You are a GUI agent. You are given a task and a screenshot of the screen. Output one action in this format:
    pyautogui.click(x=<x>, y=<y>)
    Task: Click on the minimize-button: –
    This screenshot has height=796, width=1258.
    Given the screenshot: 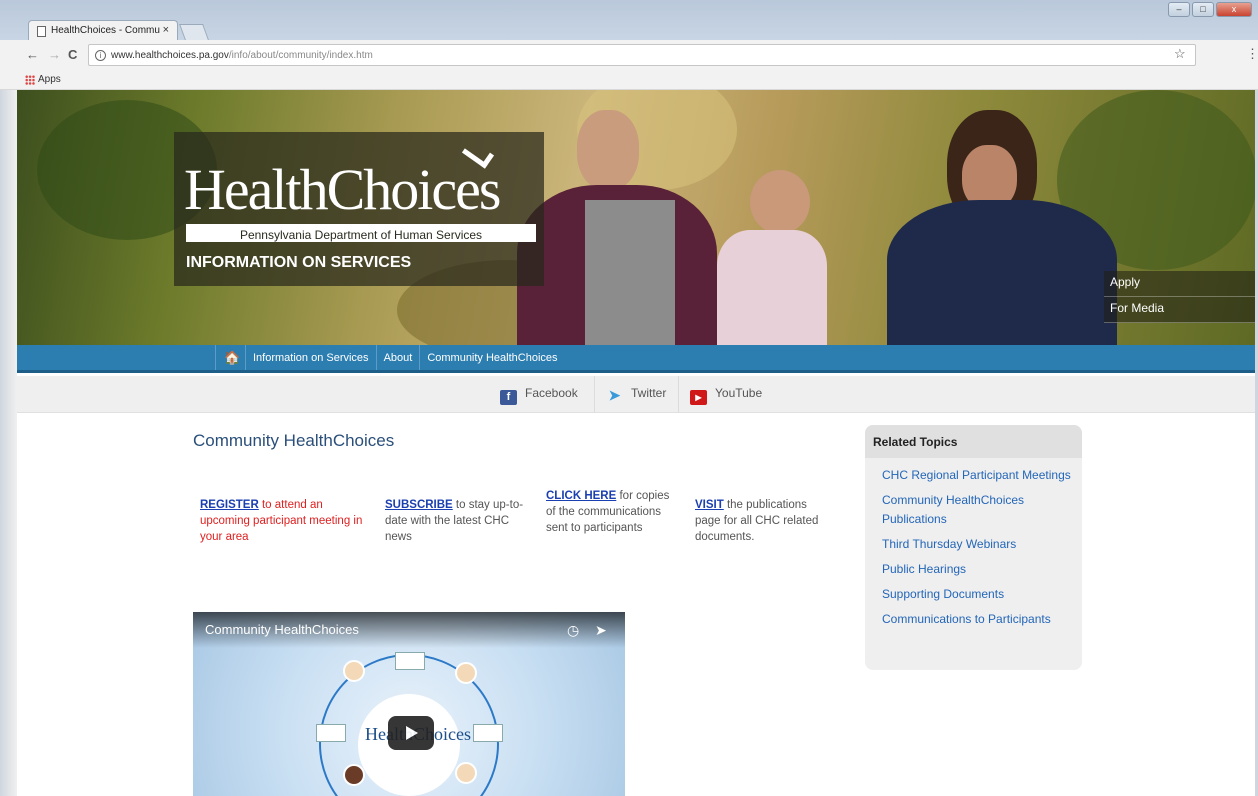 What is the action you would take?
    pyautogui.click(x=1179, y=9)
    